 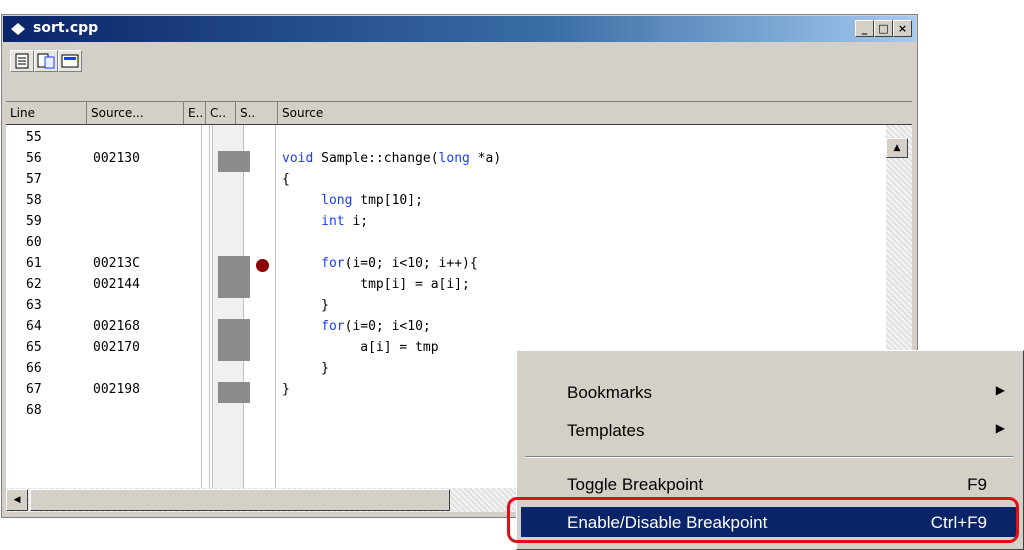 What do you see at coordinates (356, 221) in the screenshot?
I see `code-text: i;` at bounding box center [356, 221].